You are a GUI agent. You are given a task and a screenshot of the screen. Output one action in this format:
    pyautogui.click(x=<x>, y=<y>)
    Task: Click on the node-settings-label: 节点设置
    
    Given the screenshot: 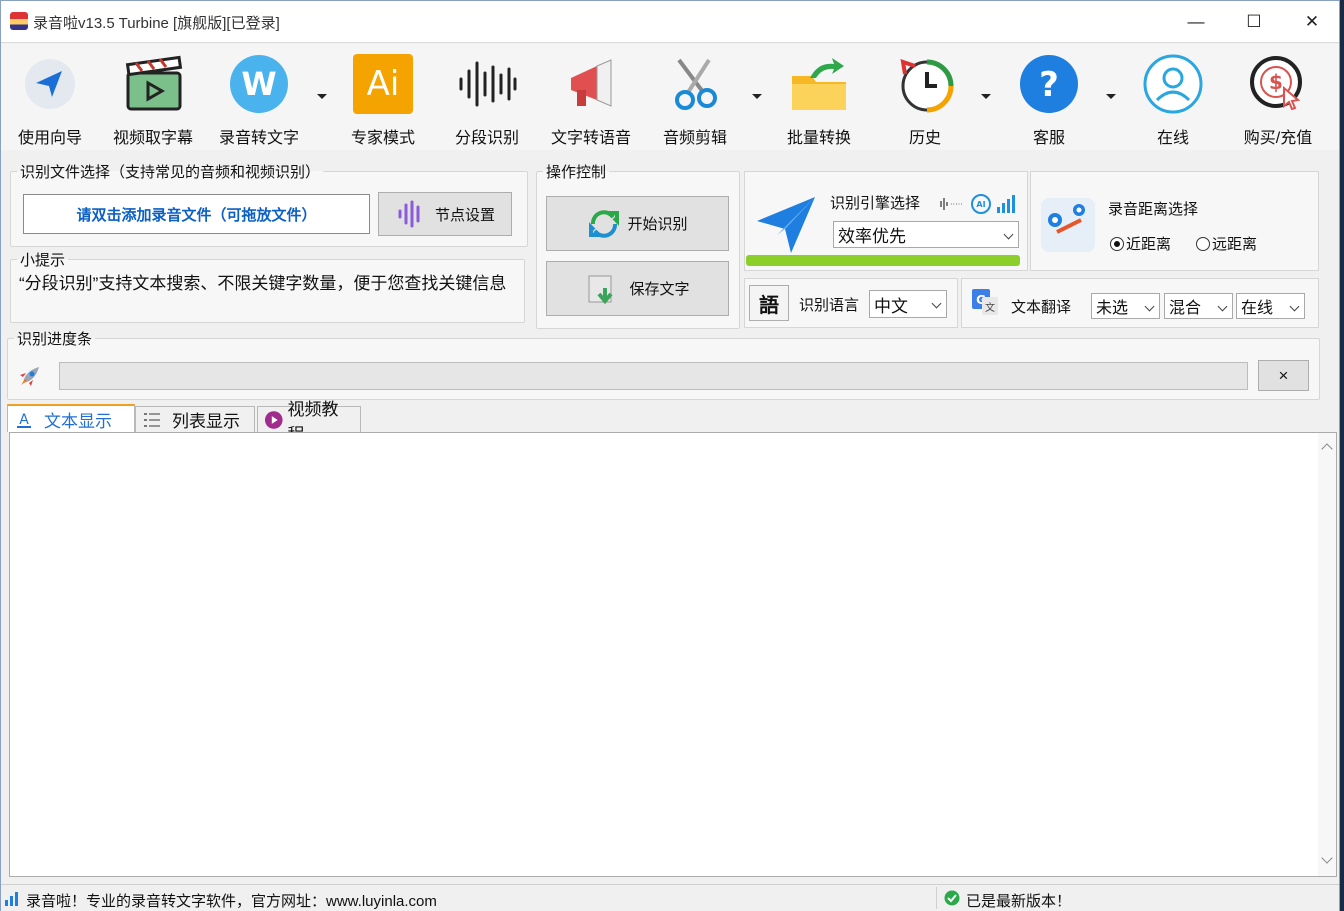 What is the action you would take?
    pyautogui.click(x=464, y=215)
    